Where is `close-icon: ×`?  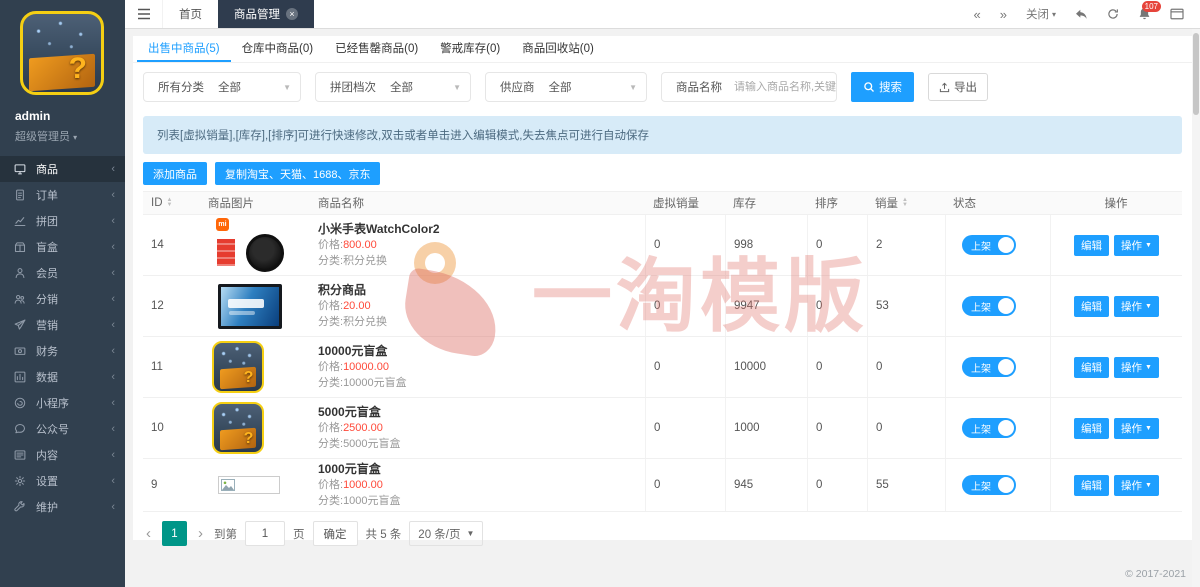 close-icon: × is located at coordinates (292, 14).